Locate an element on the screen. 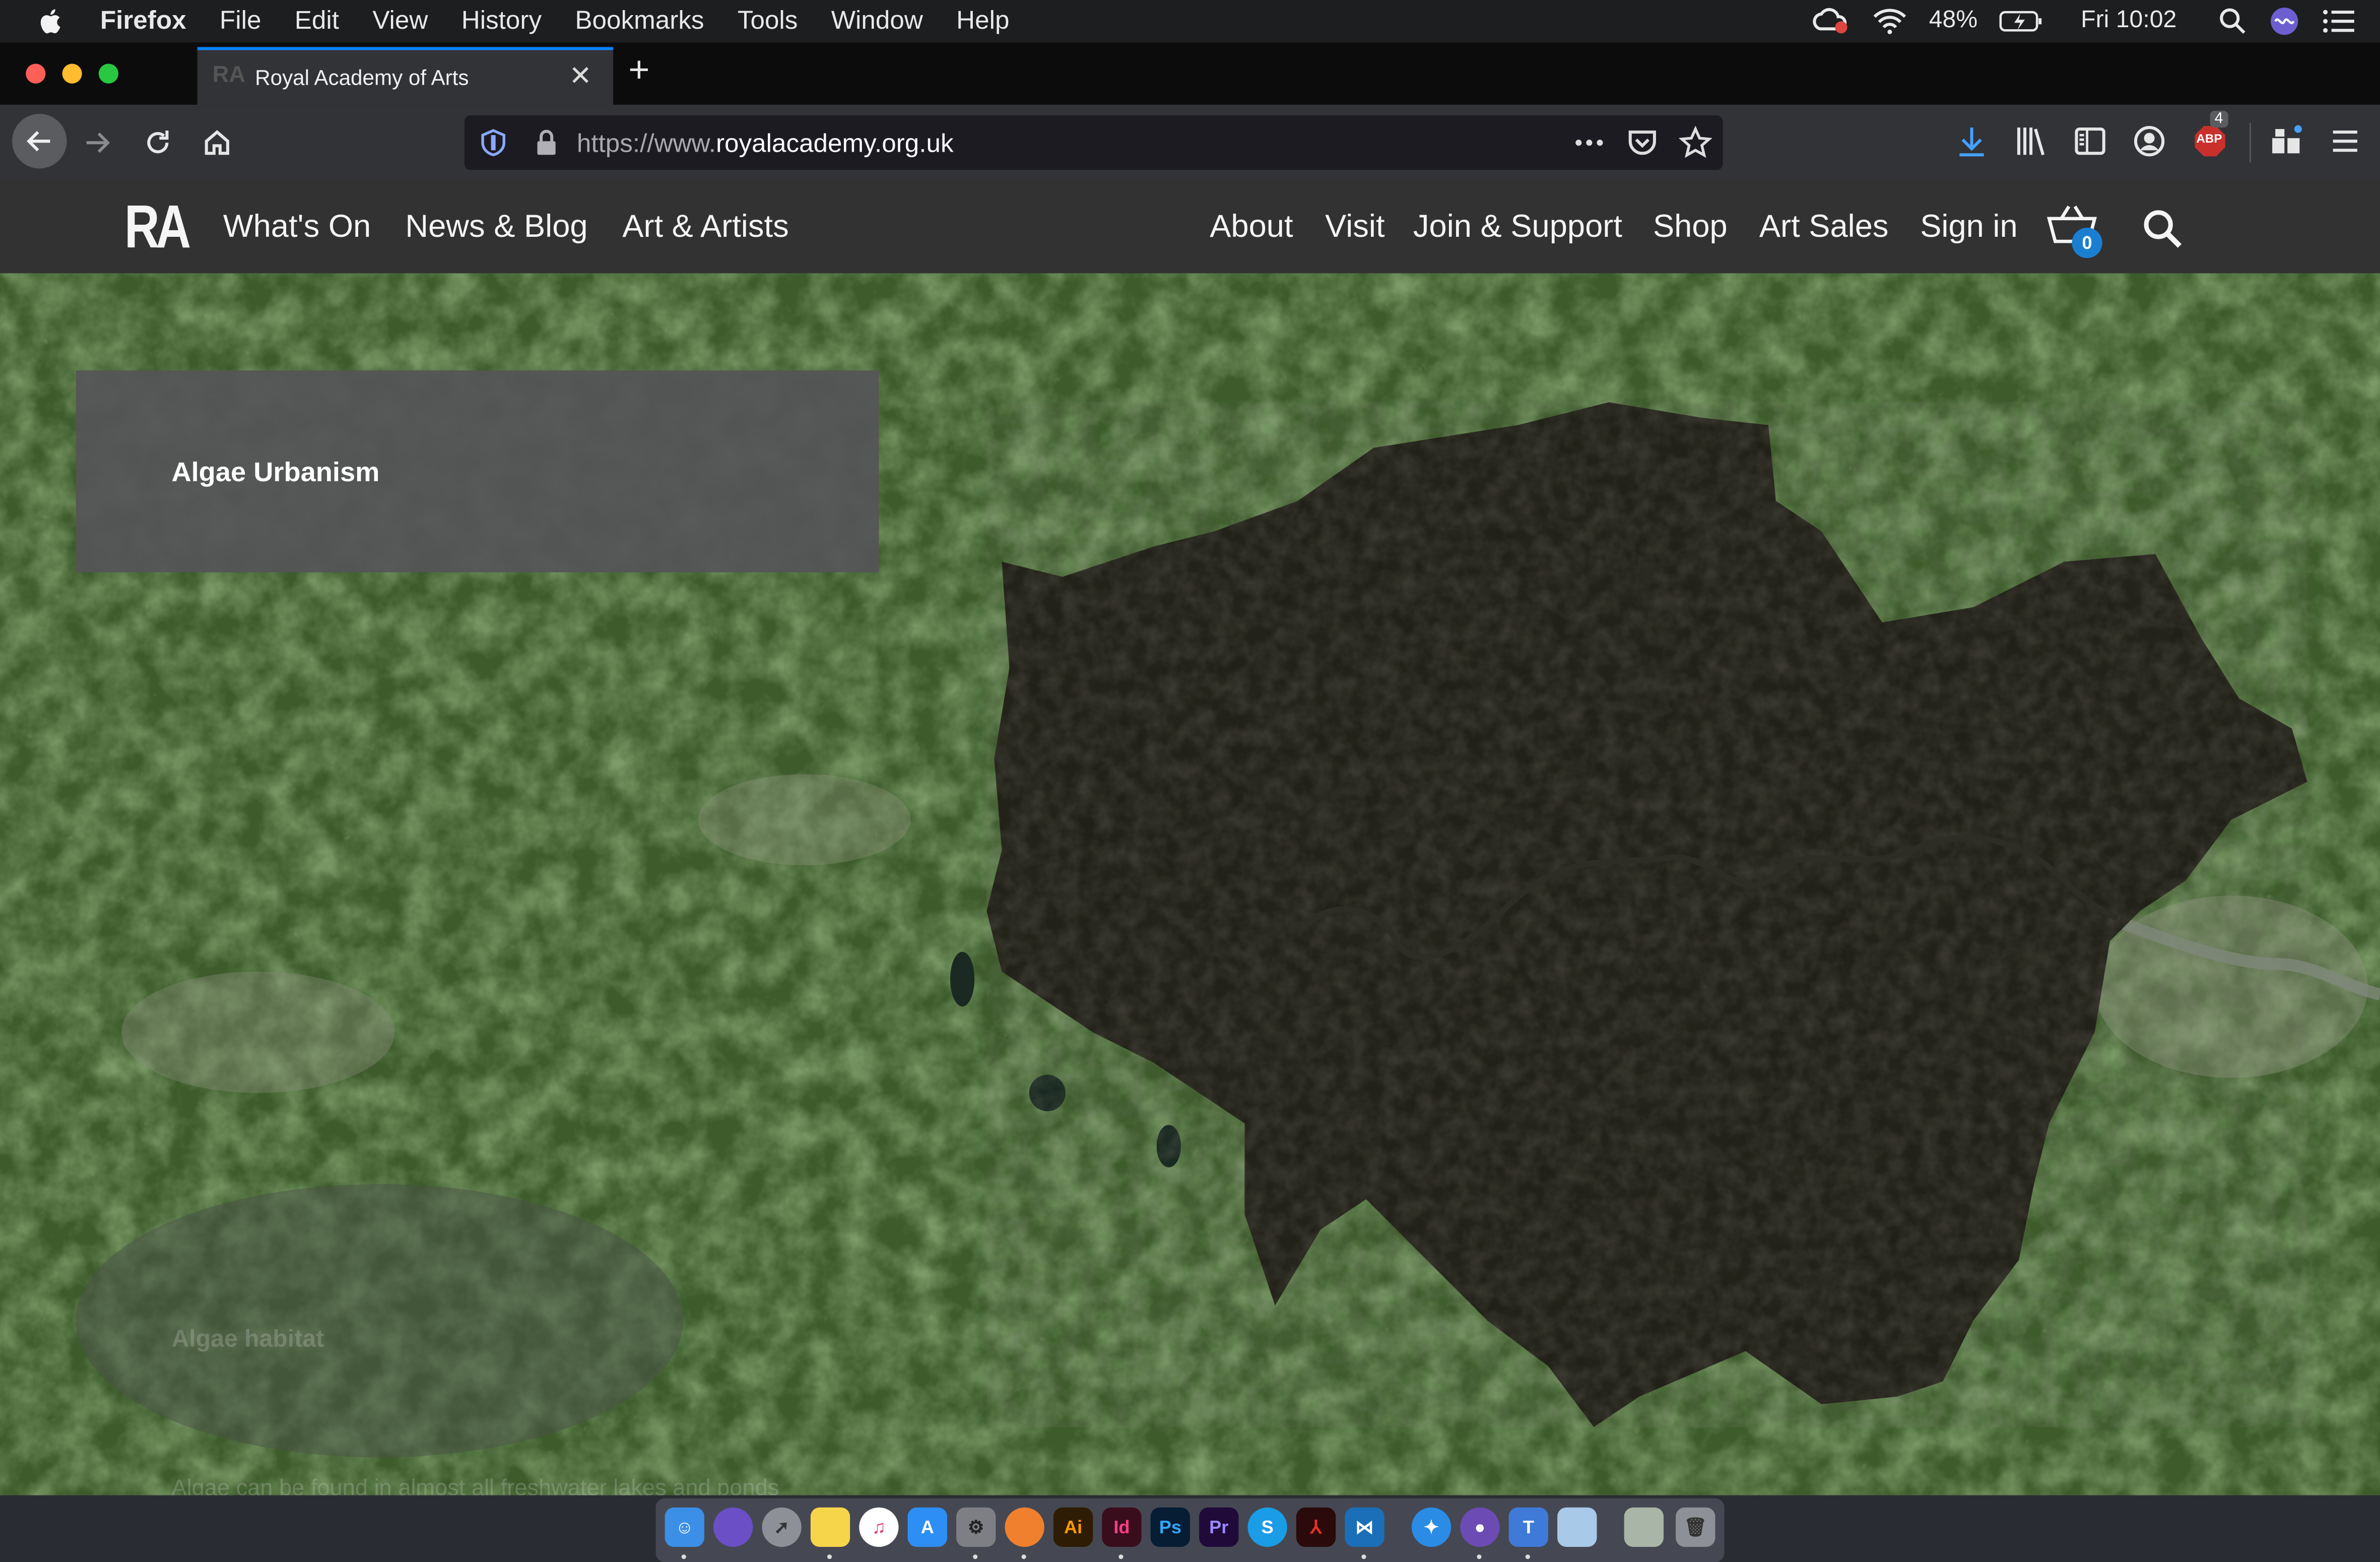 This screenshot has width=2380, height=1562. dock-skype-icon: S is located at coordinates (1267, 1527).